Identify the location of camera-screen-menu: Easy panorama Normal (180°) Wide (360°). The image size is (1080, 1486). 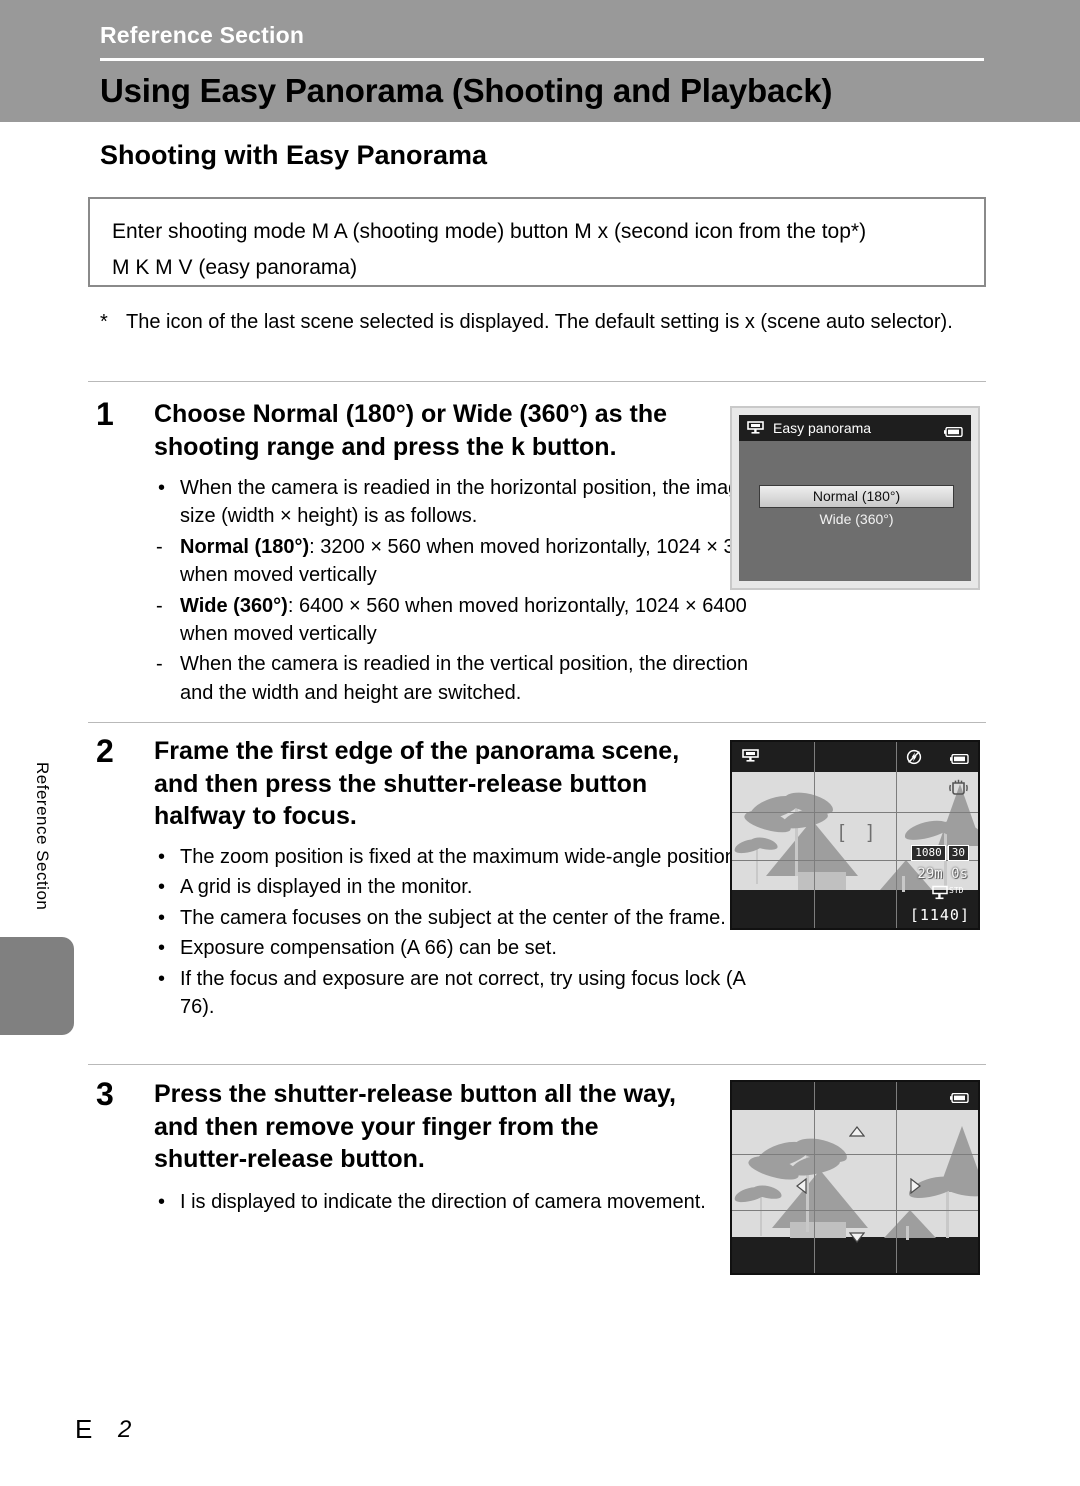
(855, 498).